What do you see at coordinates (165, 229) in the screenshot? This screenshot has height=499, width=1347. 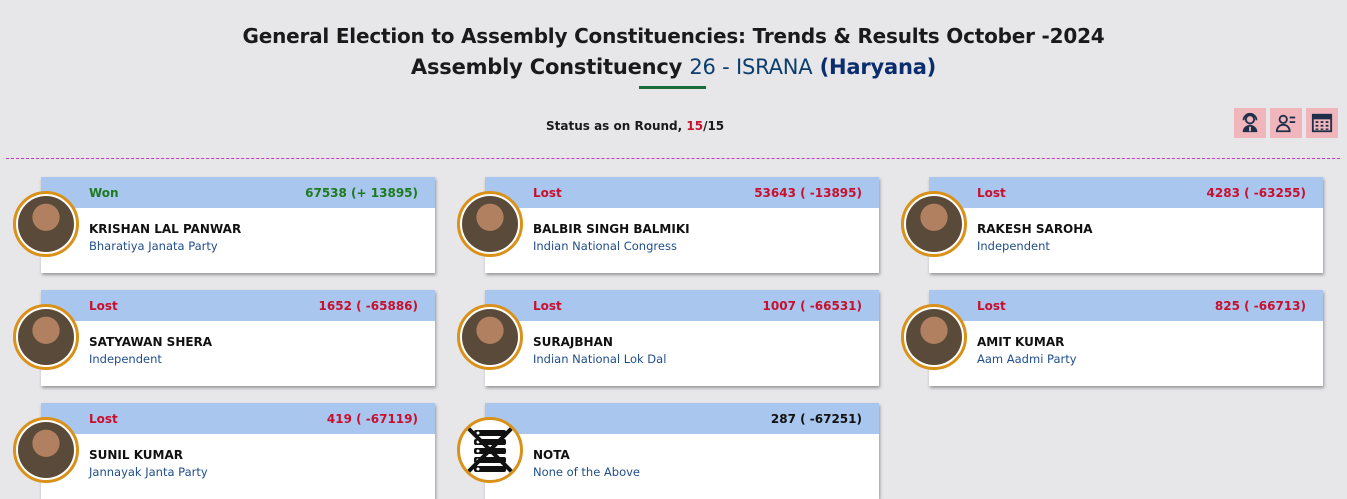 I see `candidate-name: KRISHAN LAL PANWAR` at bounding box center [165, 229].